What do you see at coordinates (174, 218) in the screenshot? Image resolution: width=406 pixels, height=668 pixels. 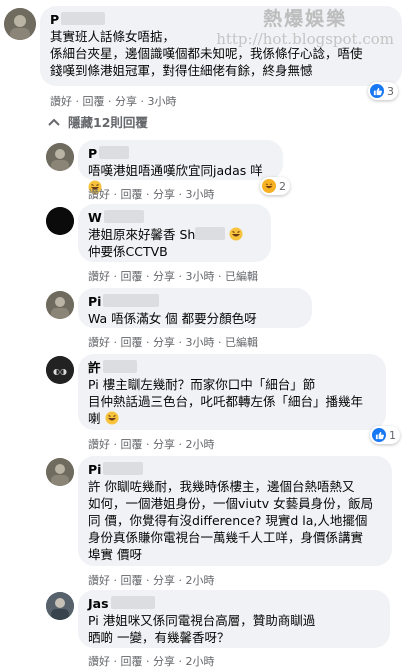 I see `comment-author: W` at bounding box center [174, 218].